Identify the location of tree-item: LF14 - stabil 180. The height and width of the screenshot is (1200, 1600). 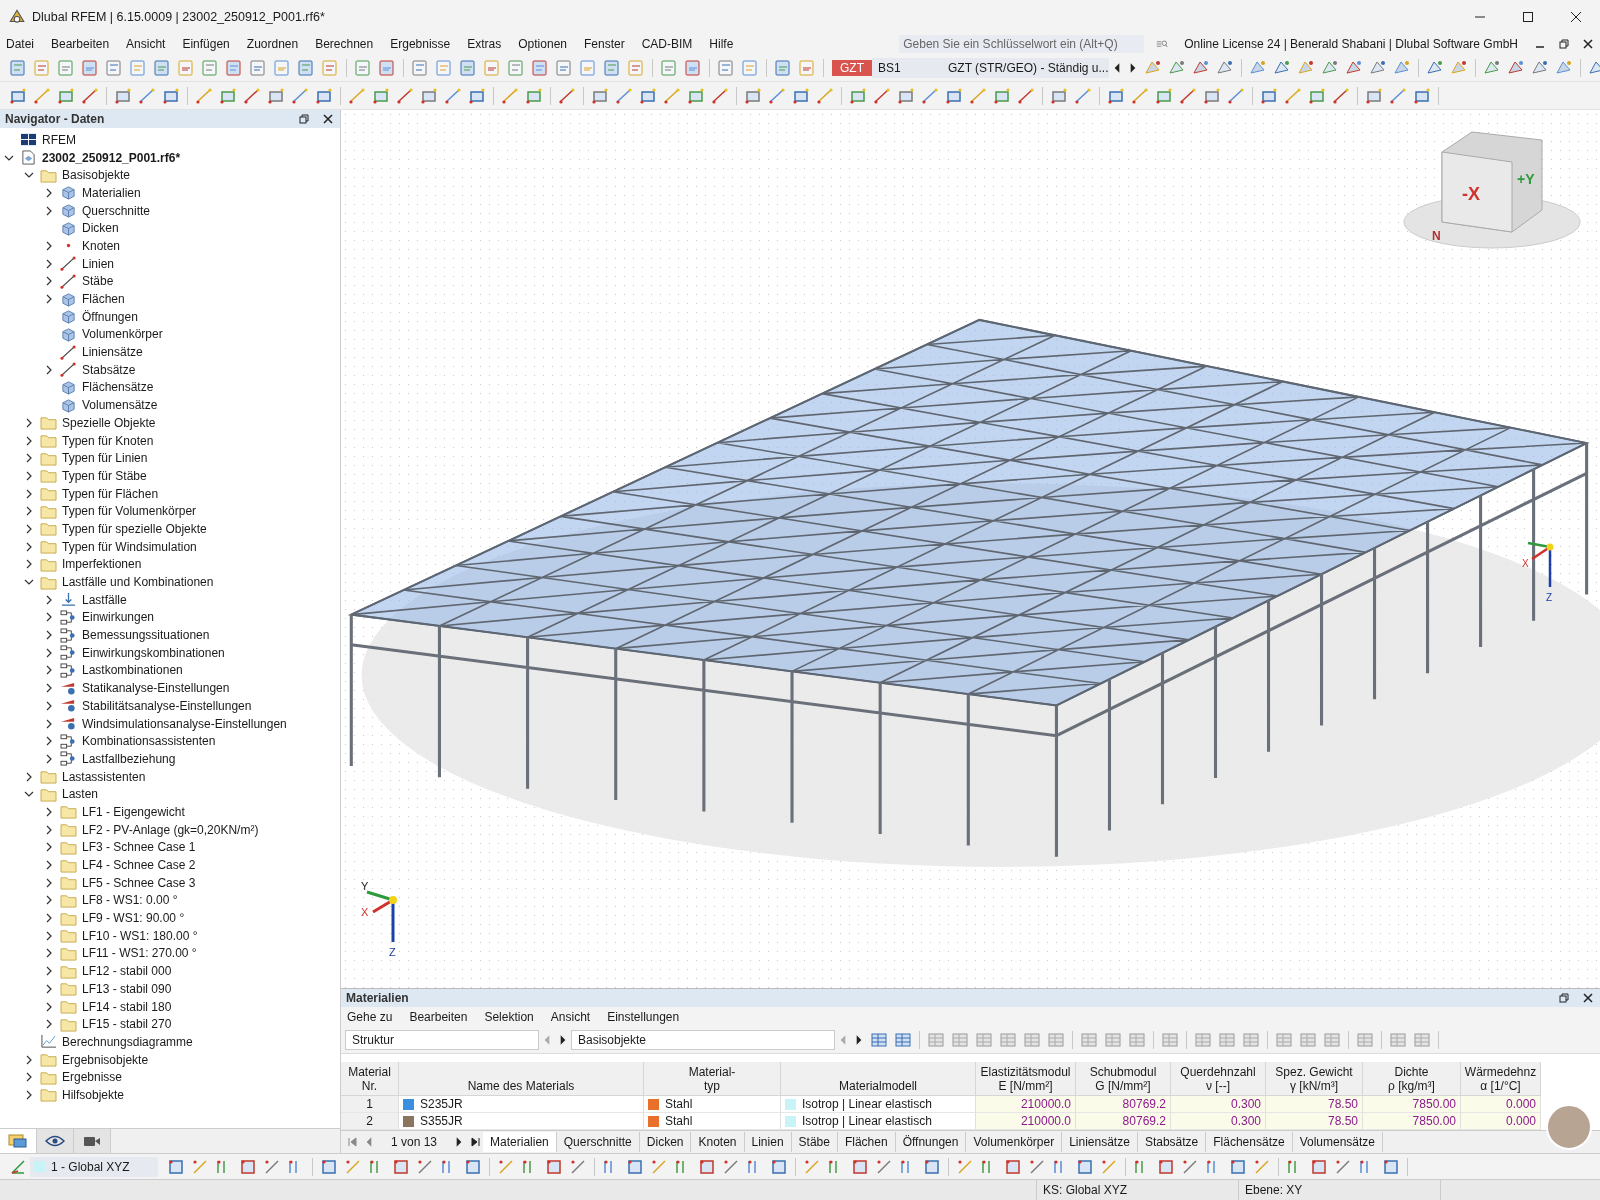
(127, 1006).